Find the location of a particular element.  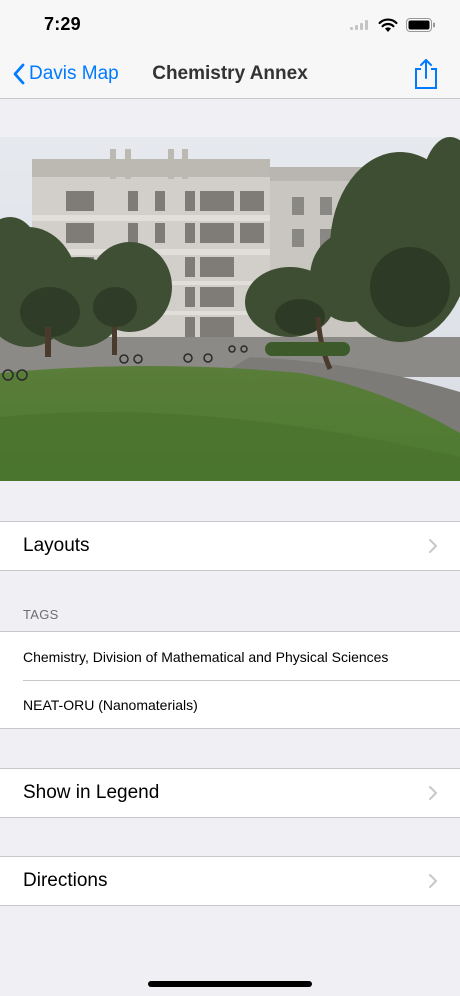

layouts-row: Layouts is located at coordinates (230, 546).